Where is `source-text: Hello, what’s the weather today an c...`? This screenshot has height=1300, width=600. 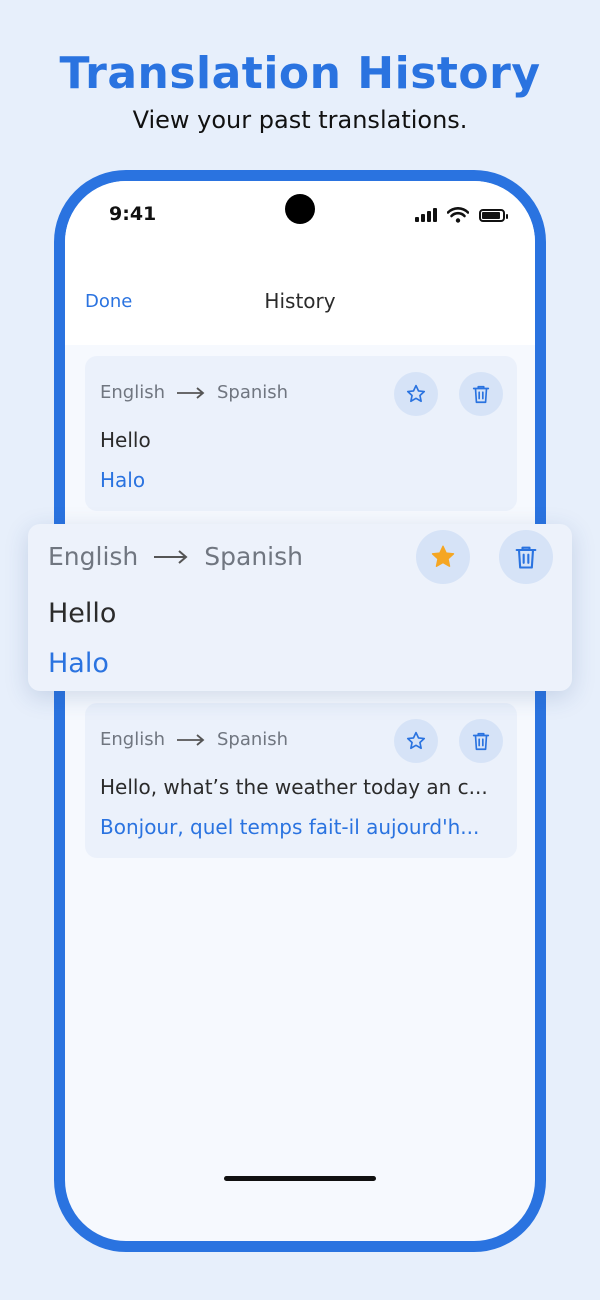
source-text: Hello, what’s the weather today an c... is located at coordinates (294, 787).